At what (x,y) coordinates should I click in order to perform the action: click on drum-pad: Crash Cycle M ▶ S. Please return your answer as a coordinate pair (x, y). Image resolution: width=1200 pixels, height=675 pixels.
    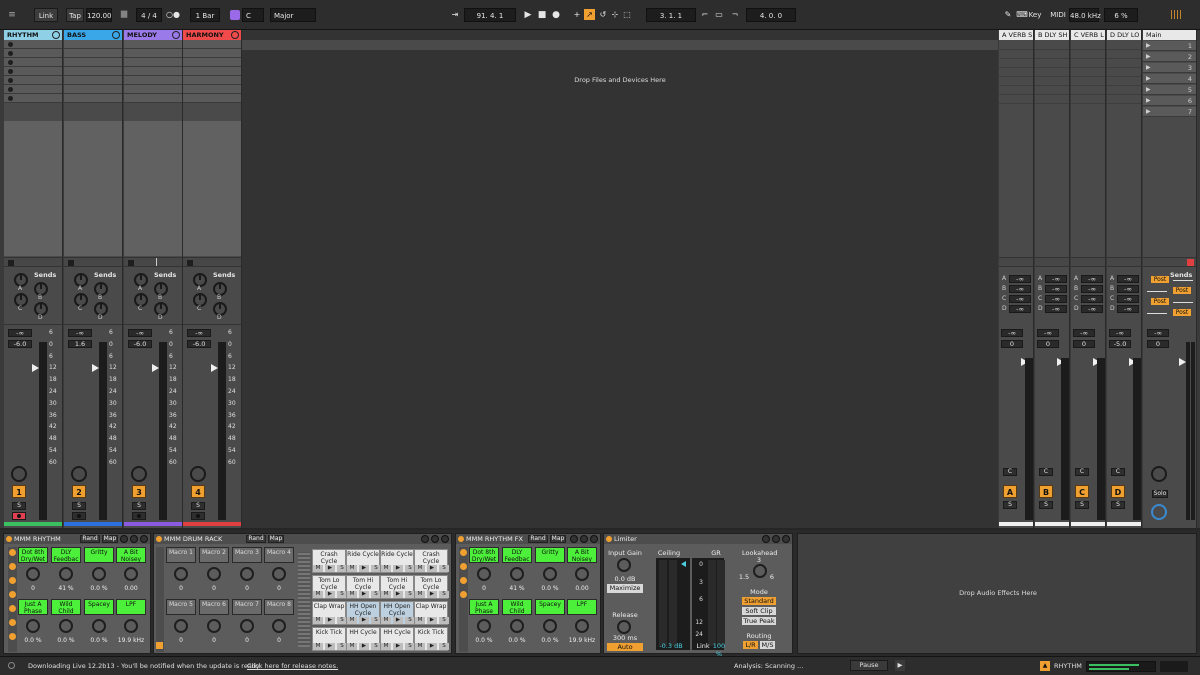
    Looking at the image, I should click on (329, 561).